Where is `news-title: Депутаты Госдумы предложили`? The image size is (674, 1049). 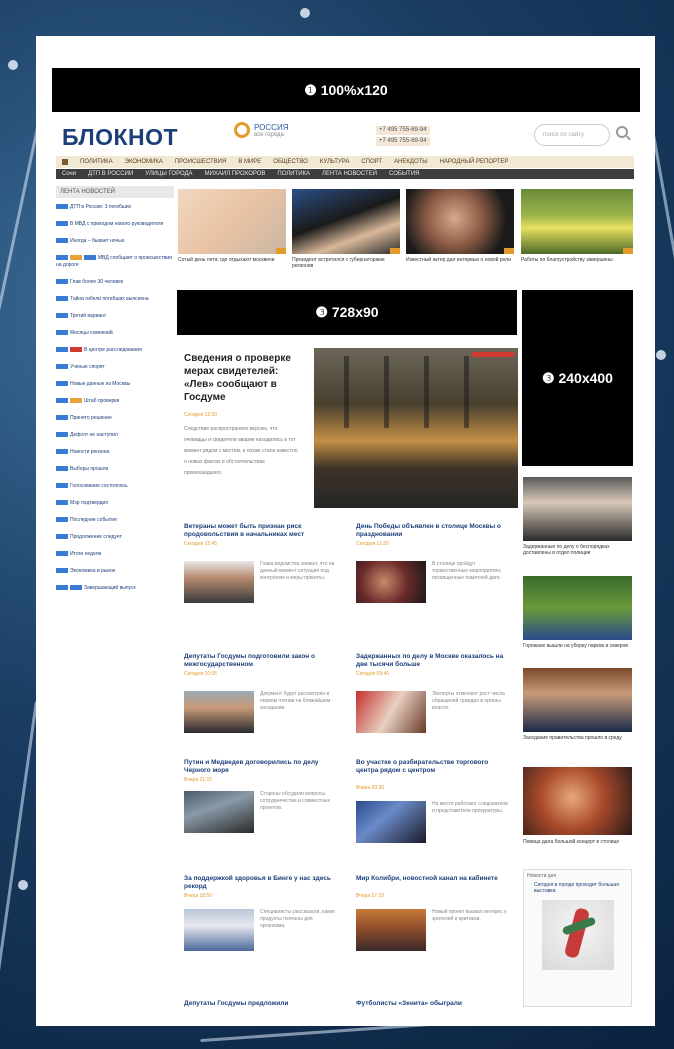 news-title: Депутаты Госдумы предложили is located at coordinates (261, 1004).